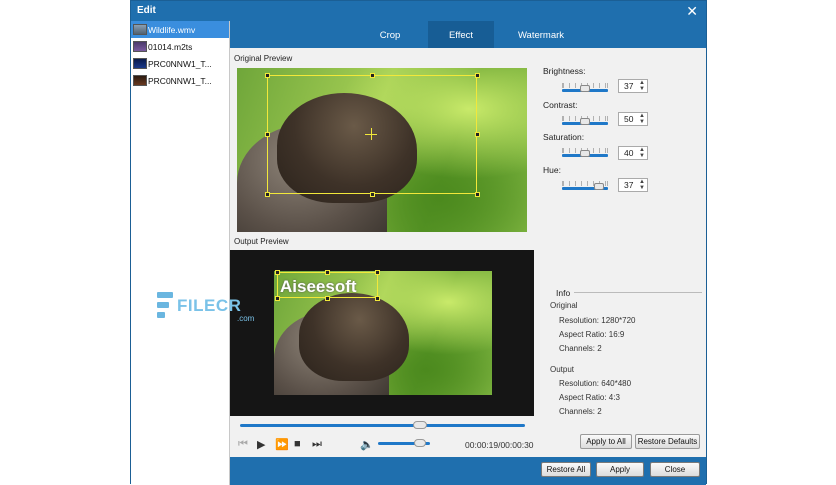 The height and width of the screenshot is (485, 836). Describe the element at coordinates (562, 369) in the screenshot. I see `output-heading: Output` at that location.